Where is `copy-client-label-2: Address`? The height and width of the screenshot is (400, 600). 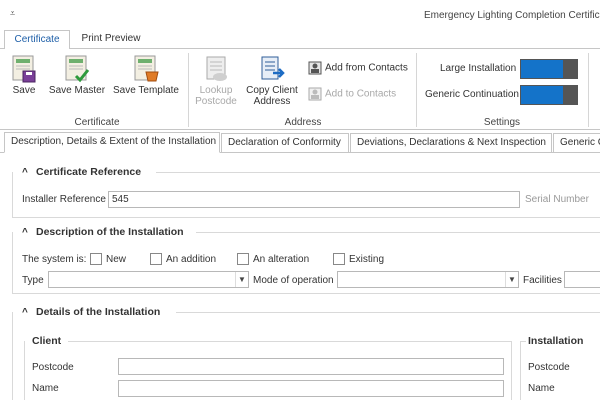 copy-client-label-2: Address is located at coordinates (272, 101).